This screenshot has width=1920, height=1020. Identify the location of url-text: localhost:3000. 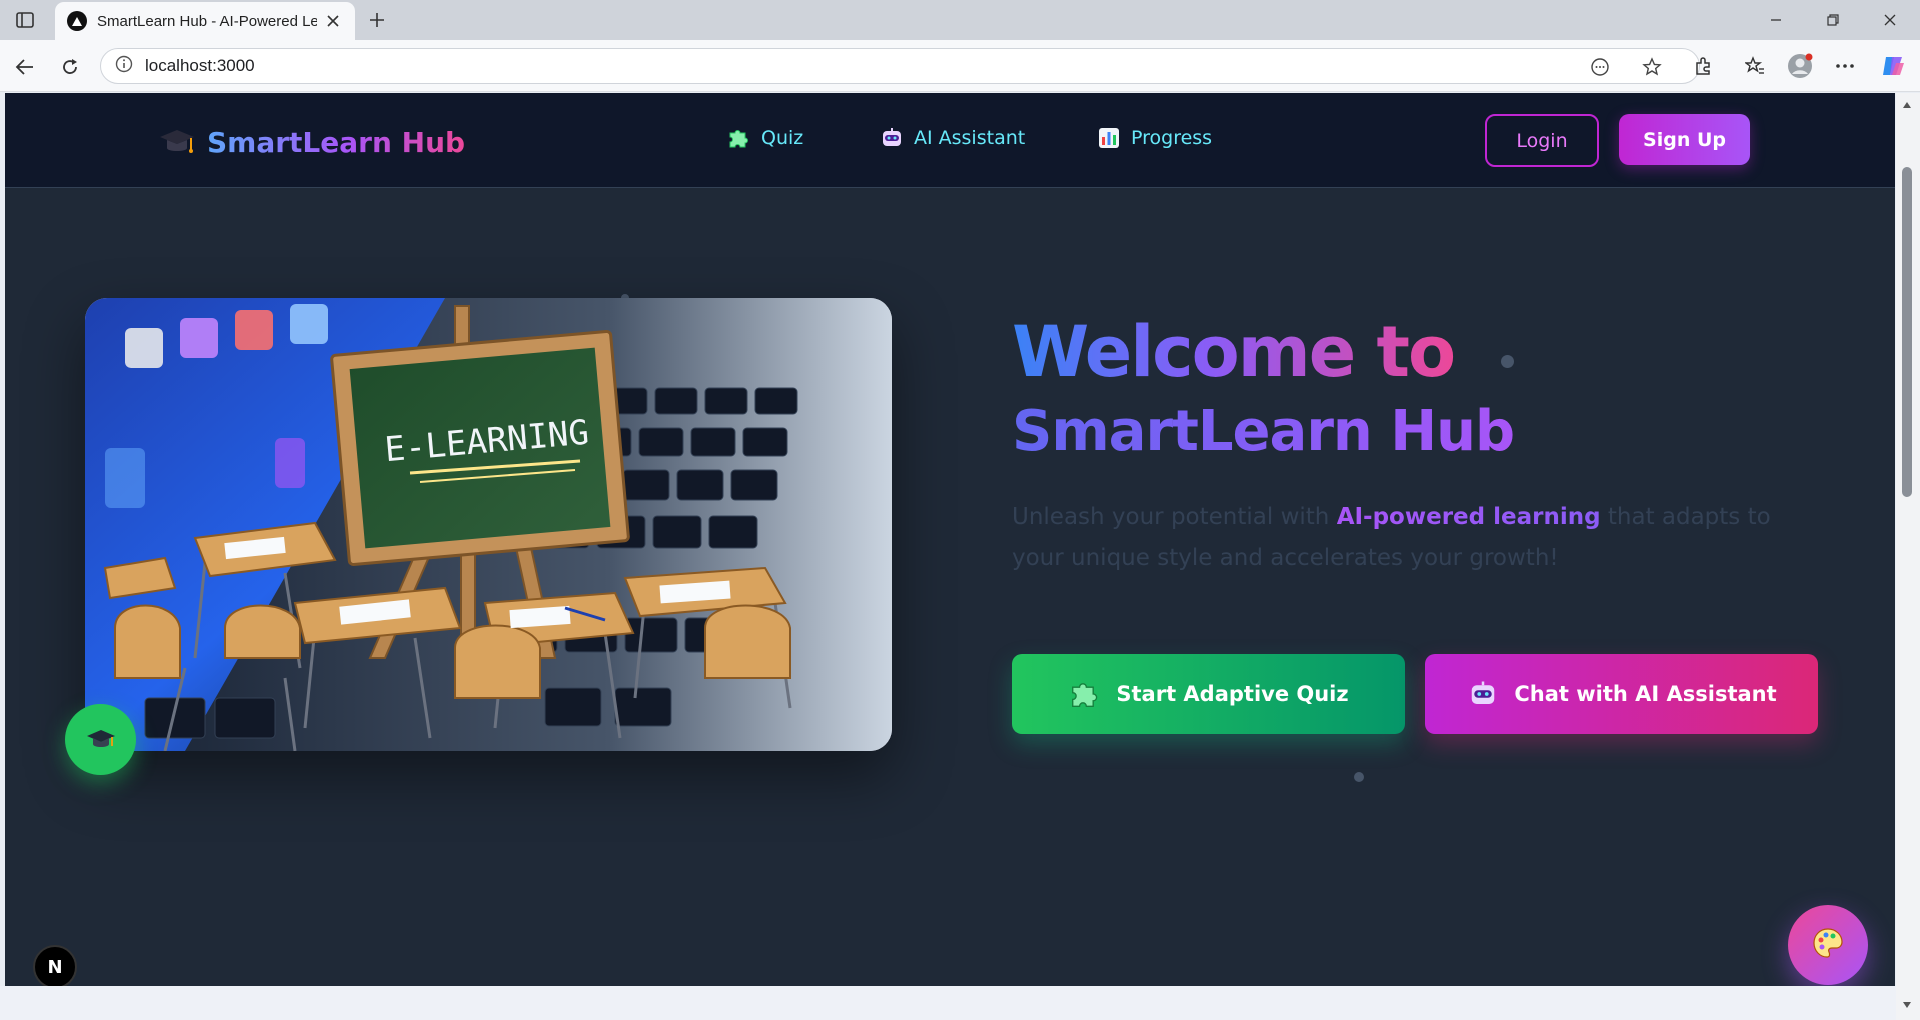
(200, 66).